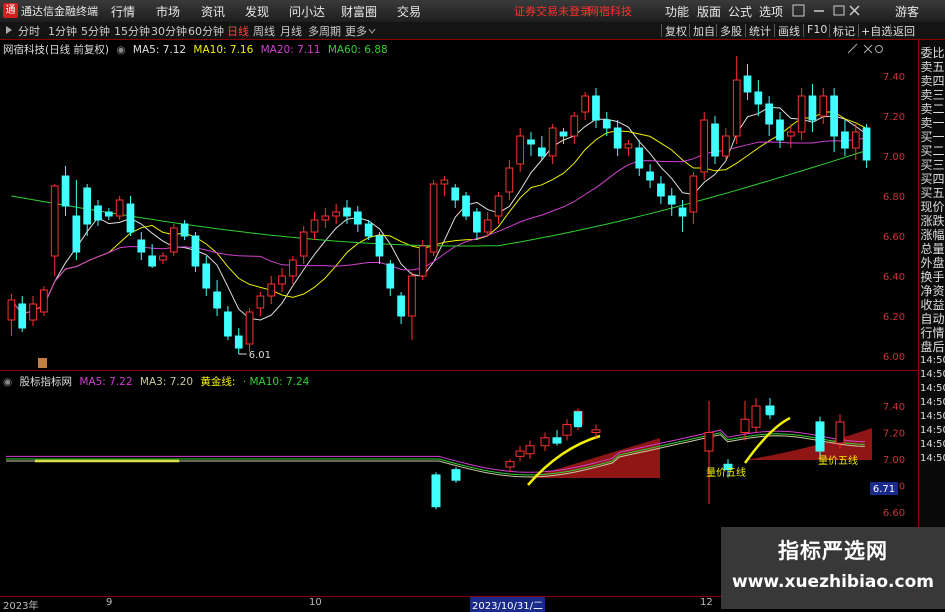  Describe the element at coordinates (760, 31) in the screenshot. I see `statistics-button: 统计` at that location.